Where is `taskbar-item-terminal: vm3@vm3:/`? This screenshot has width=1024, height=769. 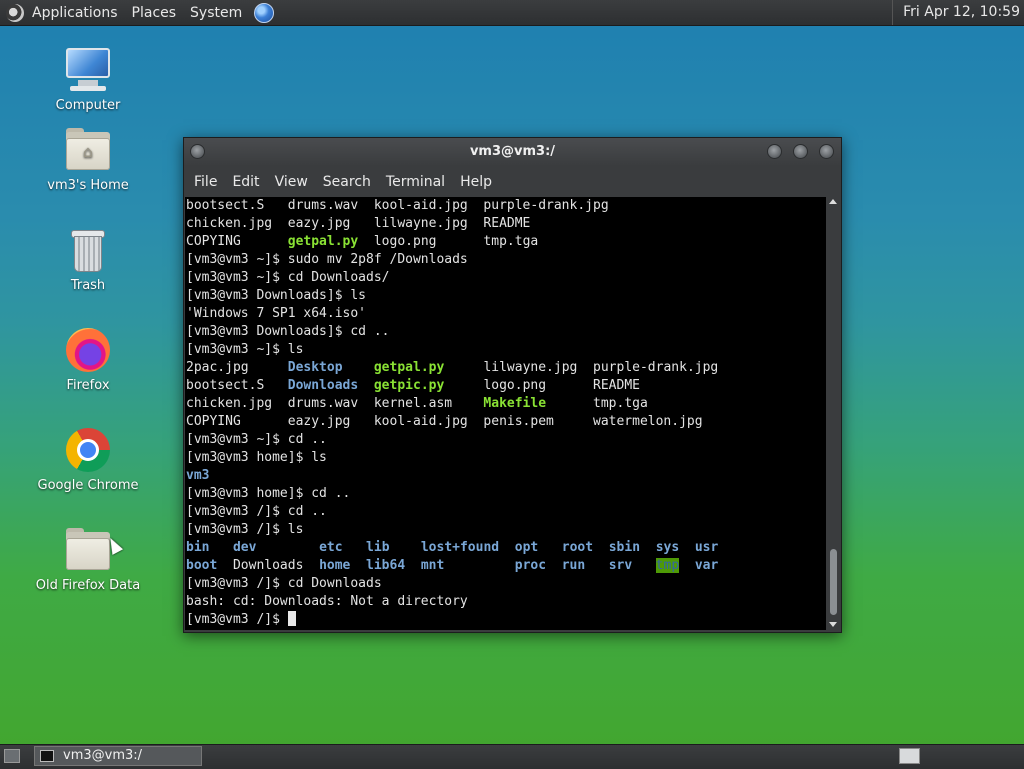 taskbar-item-terminal: vm3@vm3:/ is located at coordinates (118, 756).